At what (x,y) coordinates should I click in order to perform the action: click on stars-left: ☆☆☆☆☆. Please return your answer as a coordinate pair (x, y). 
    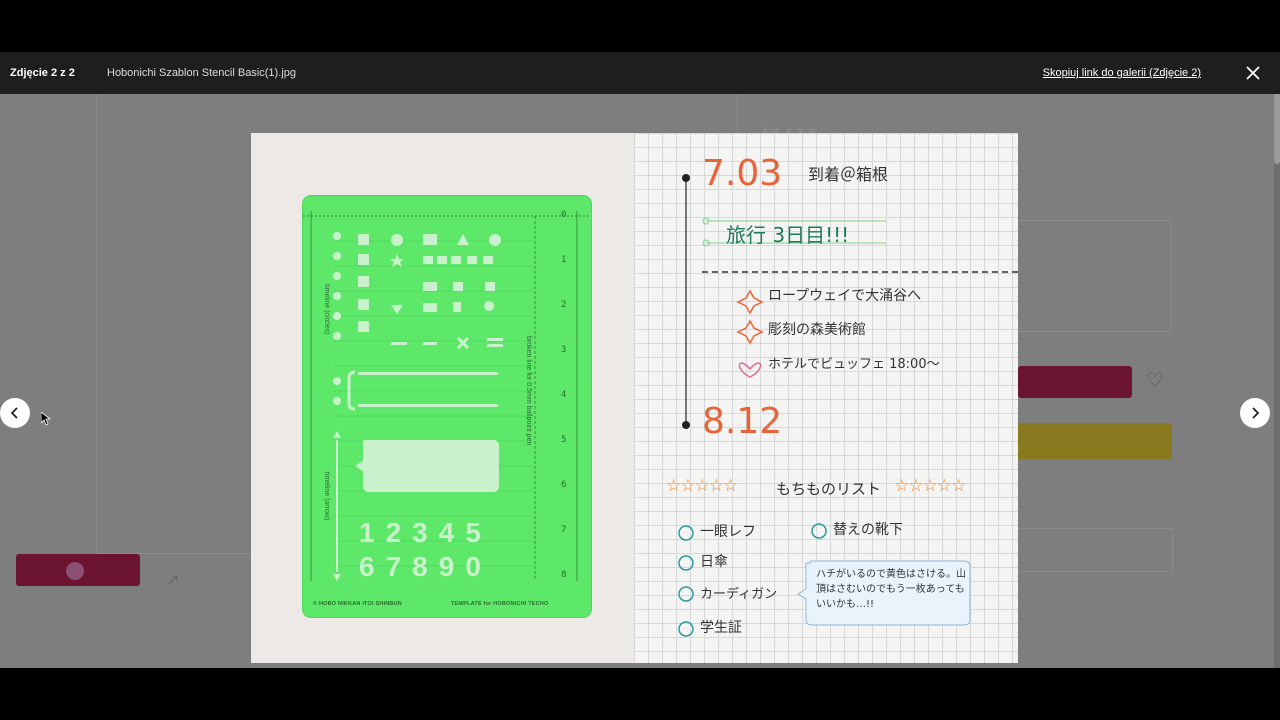
    Looking at the image, I should click on (702, 486).